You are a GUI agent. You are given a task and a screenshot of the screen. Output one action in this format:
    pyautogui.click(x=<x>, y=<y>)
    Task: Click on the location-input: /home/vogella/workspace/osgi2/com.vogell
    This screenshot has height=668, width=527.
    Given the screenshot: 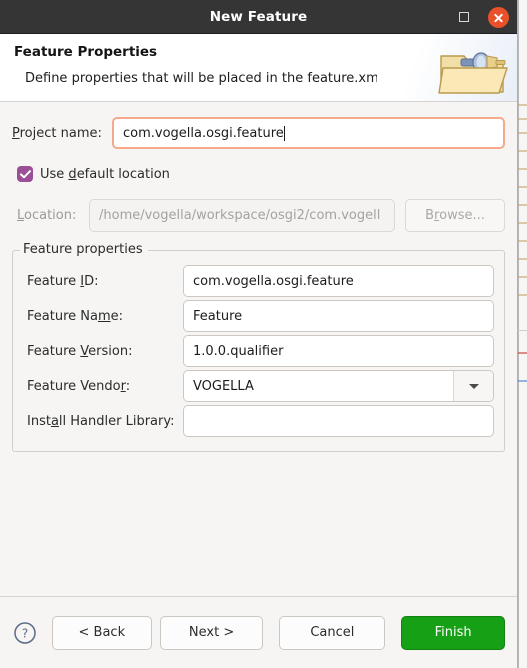 What is the action you would take?
    pyautogui.click(x=242, y=215)
    